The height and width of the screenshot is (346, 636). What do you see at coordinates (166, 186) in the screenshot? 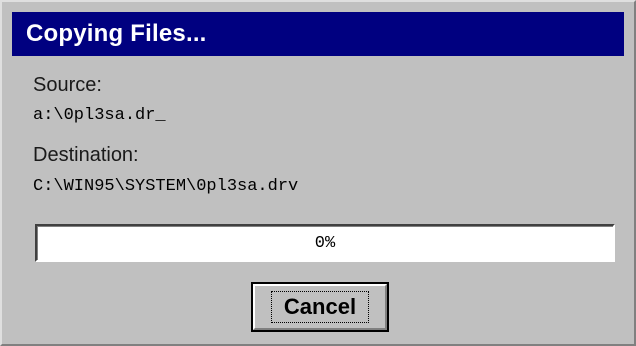
I see `destination-path: C:\WIN95\SYSTEM\0pl3sa.drv` at bounding box center [166, 186].